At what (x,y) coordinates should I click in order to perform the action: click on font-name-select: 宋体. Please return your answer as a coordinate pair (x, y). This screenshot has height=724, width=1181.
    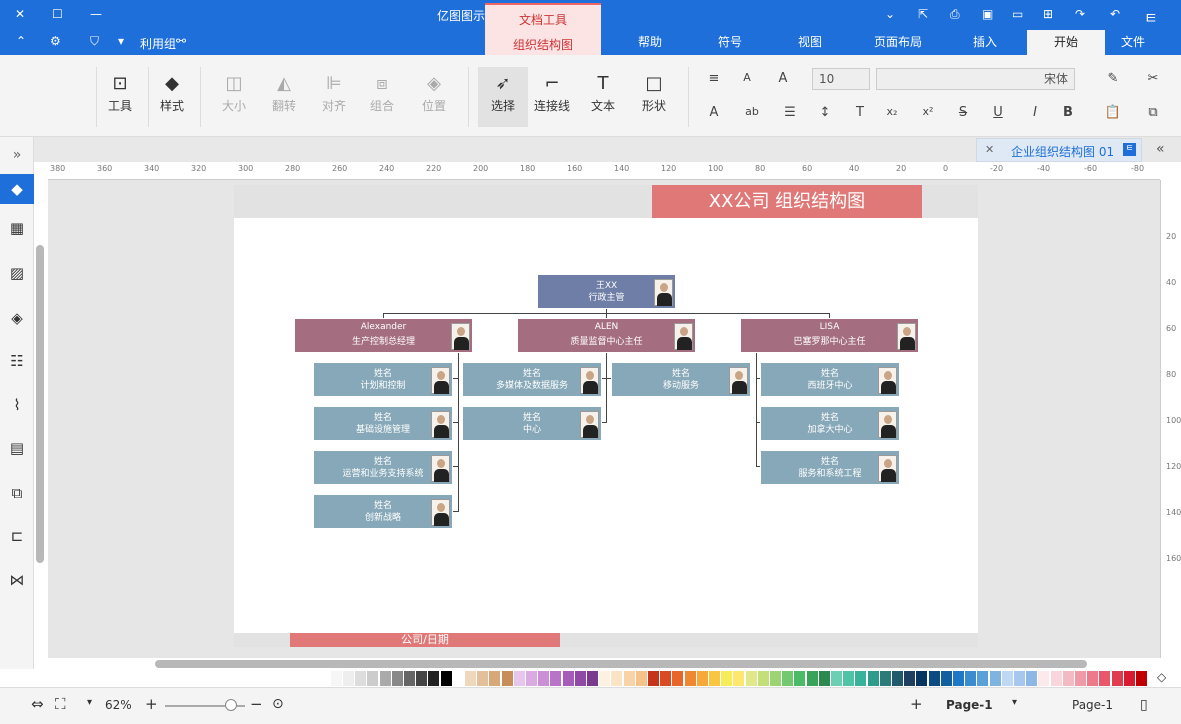
    Looking at the image, I should click on (975, 79).